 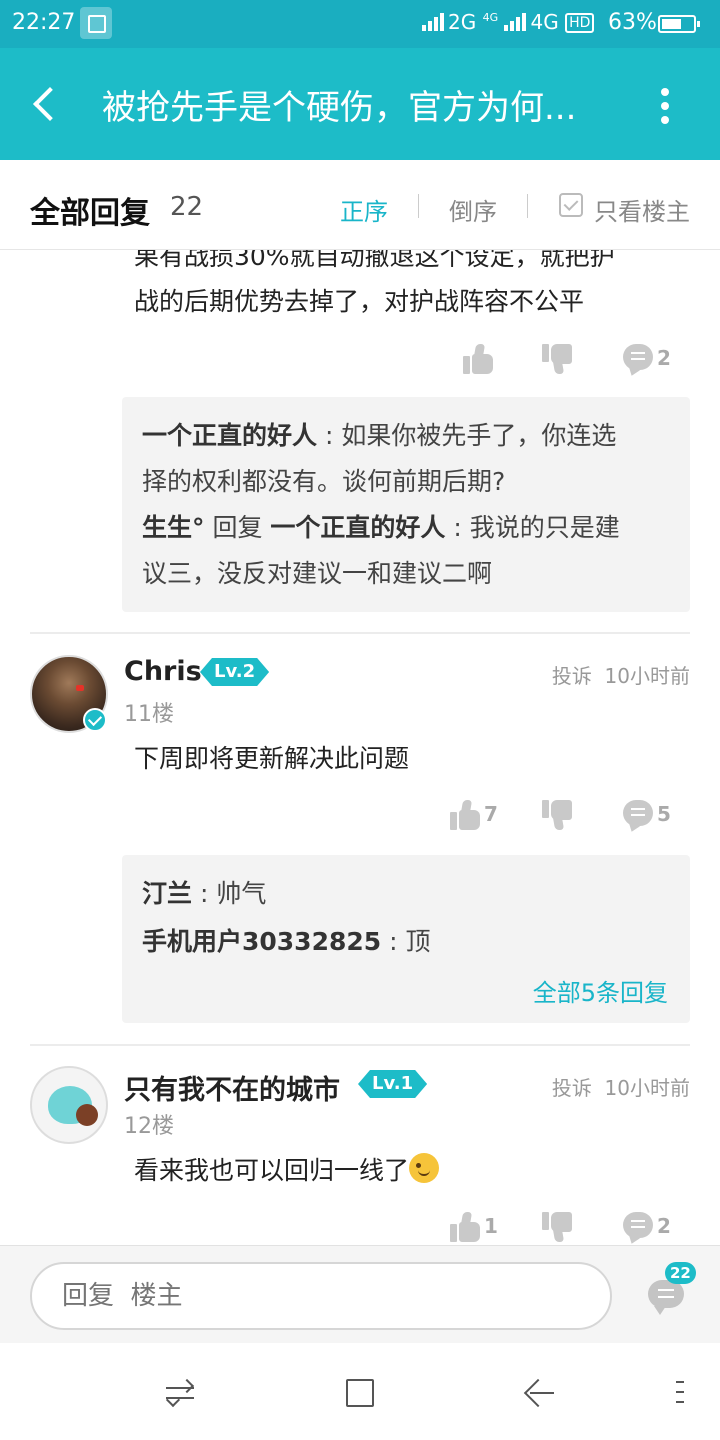 What do you see at coordinates (241, 893) in the screenshot?
I see `sub-reply-text: 帅气` at bounding box center [241, 893].